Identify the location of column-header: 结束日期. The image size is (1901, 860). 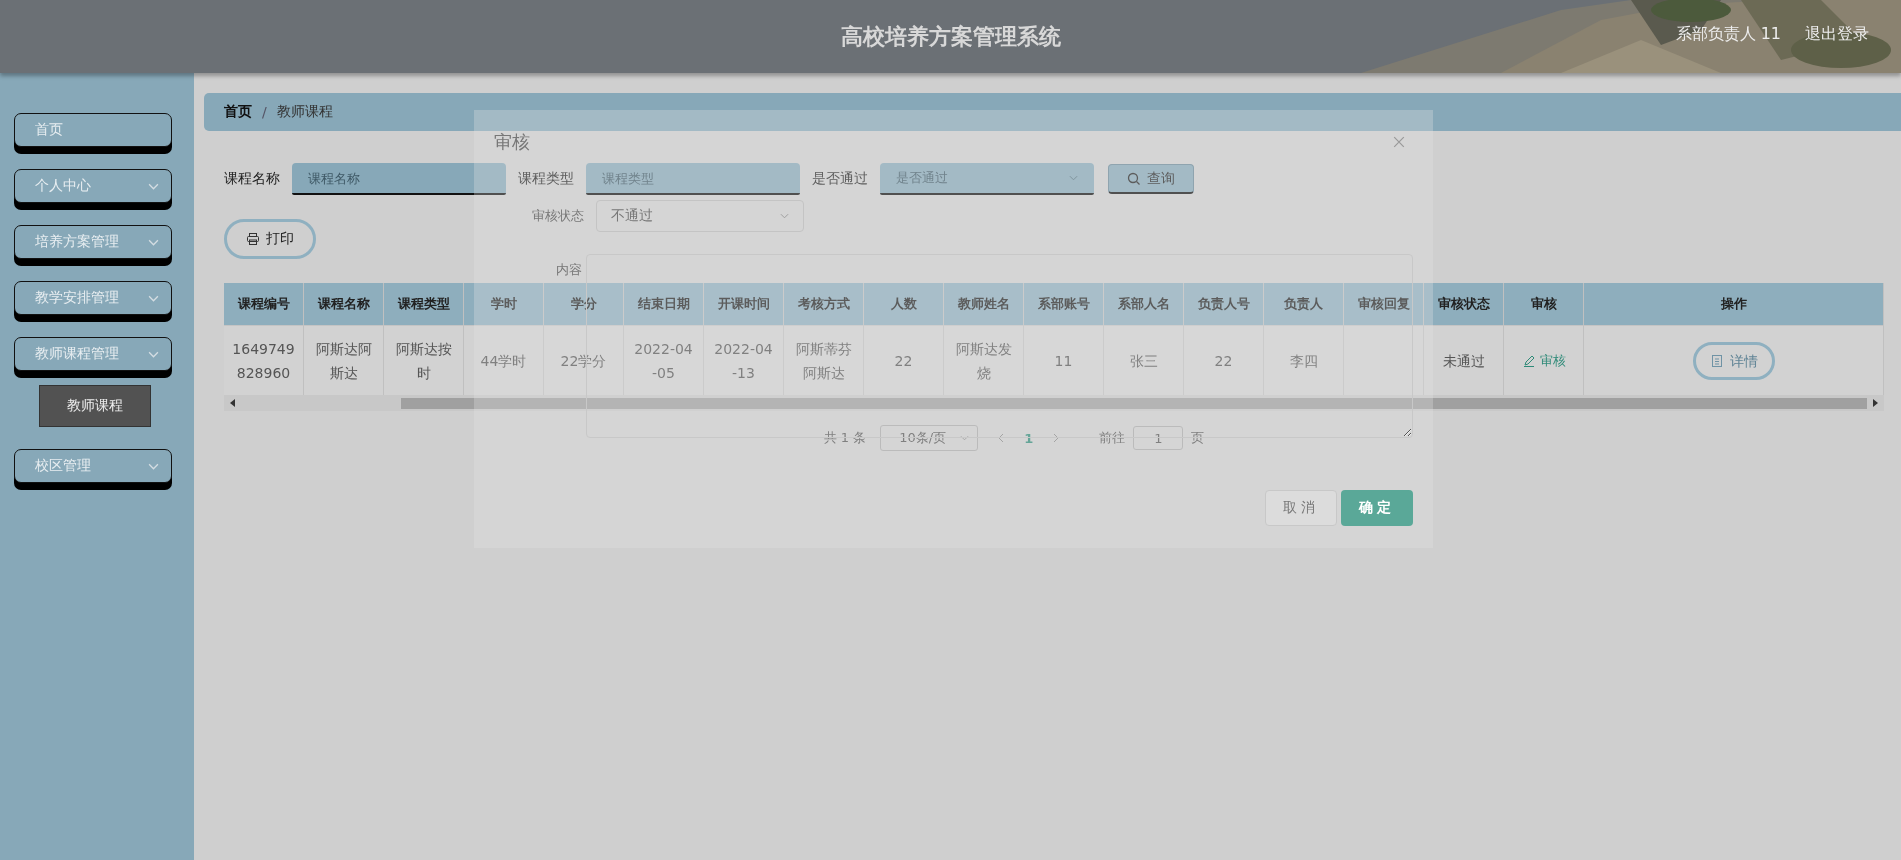
(664, 304).